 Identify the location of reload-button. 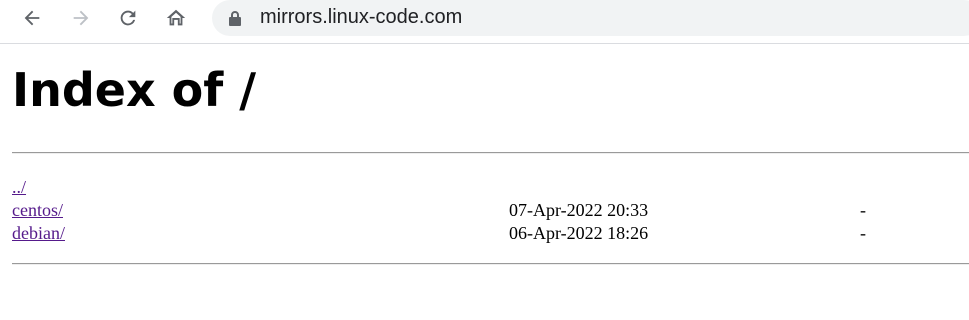
(128, 18).